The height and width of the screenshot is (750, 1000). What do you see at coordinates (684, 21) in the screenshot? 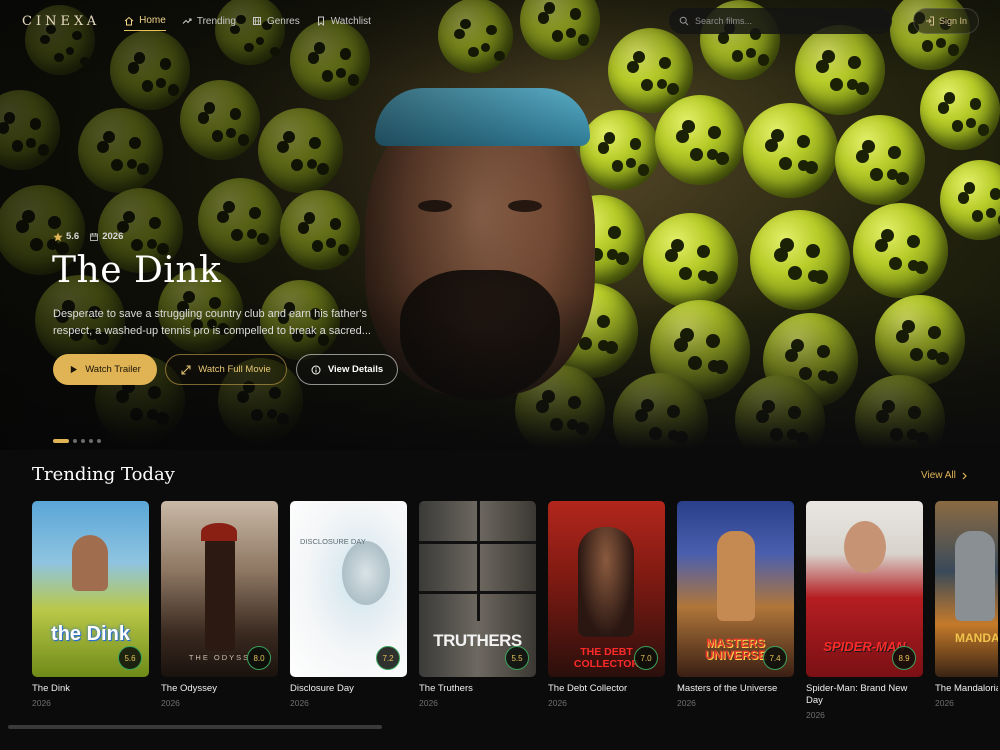
I see `search-icon` at bounding box center [684, 21].